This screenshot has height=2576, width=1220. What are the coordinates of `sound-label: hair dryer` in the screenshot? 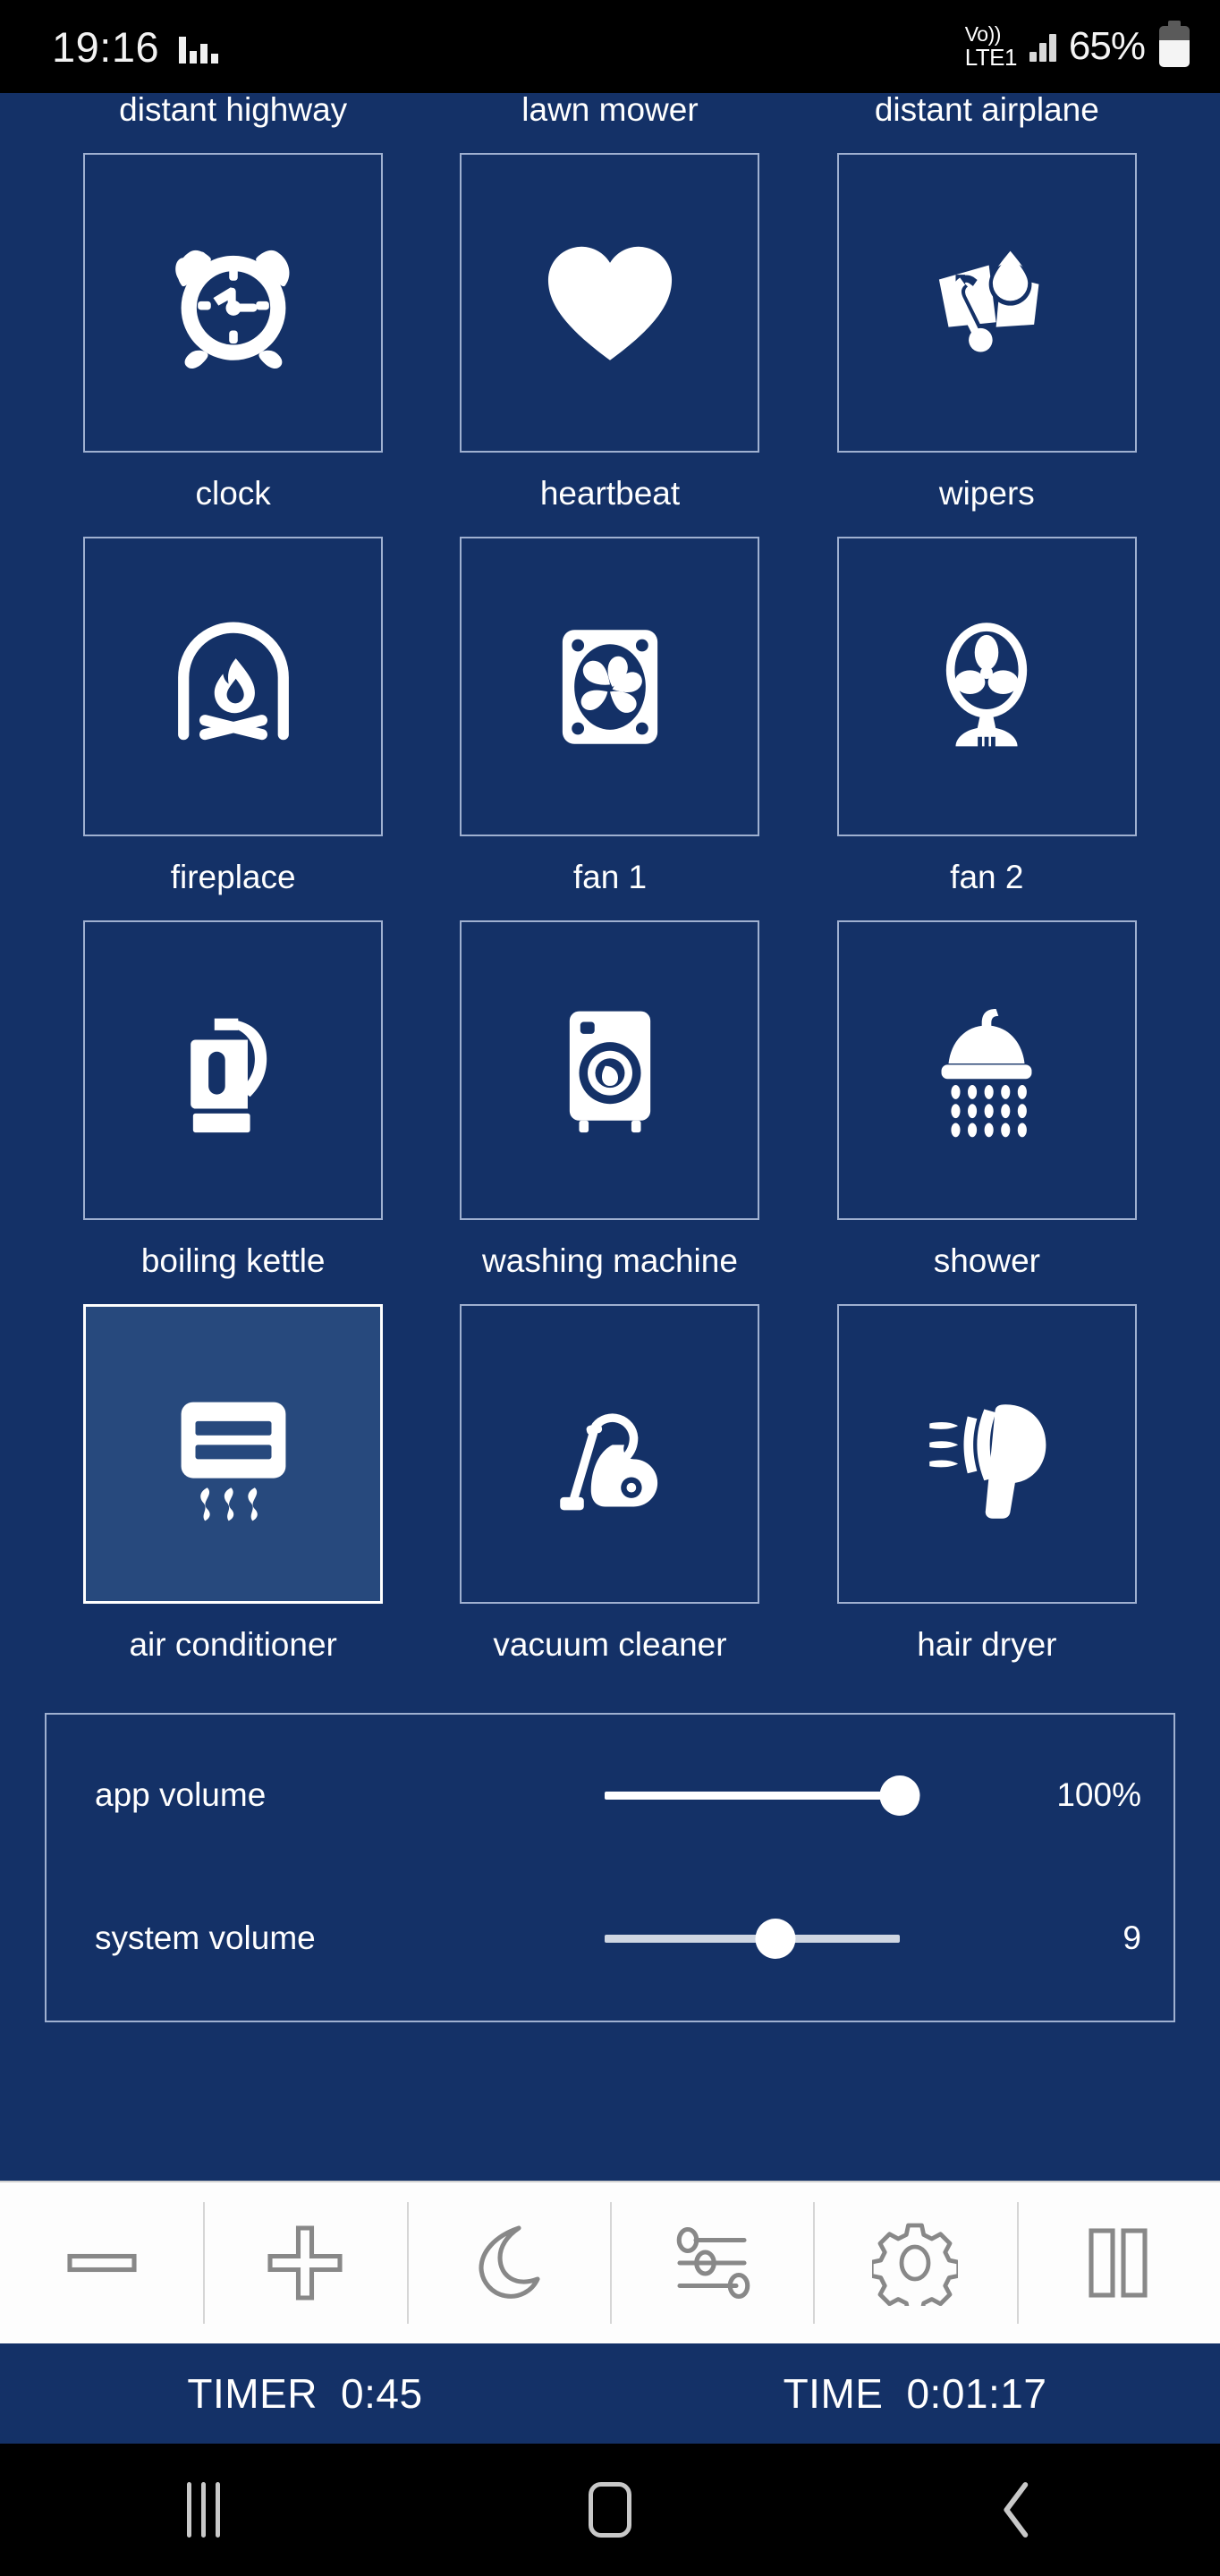 It's located at (987, 1644).